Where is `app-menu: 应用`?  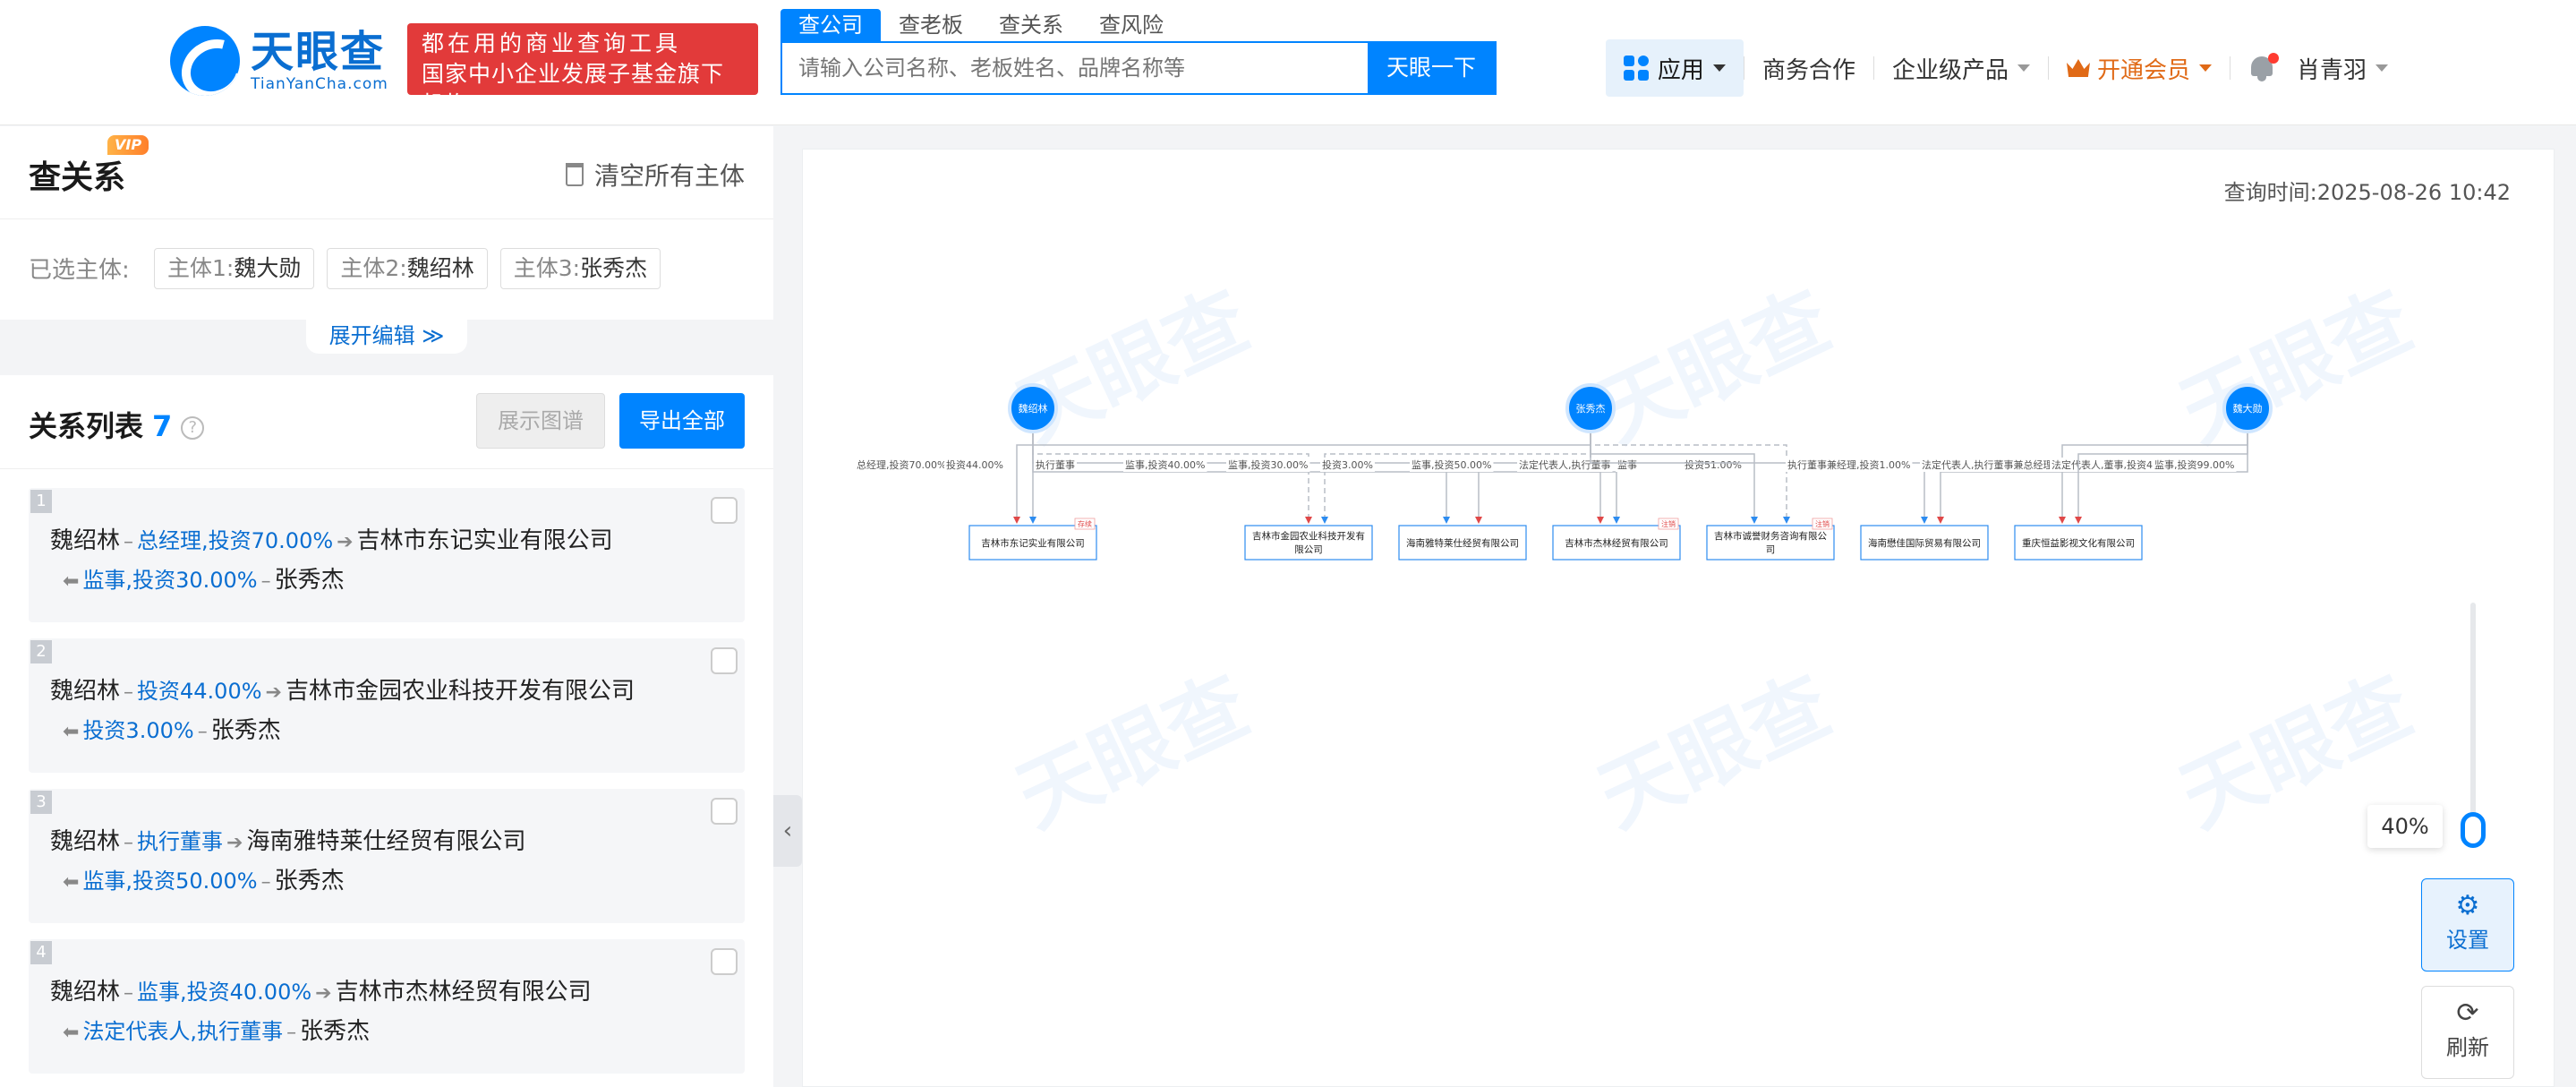 app-menu: 应用 is located at coordinates (1675, 68).